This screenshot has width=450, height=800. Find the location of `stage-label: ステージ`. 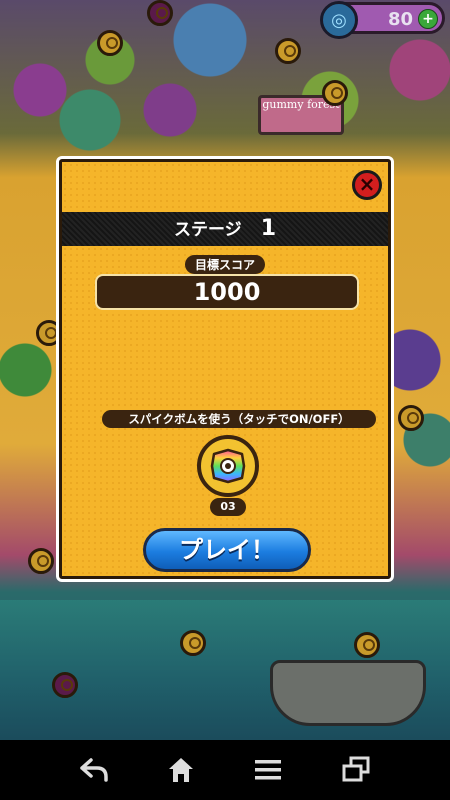

stage-label: ステージ is located at coordinates (207, 230).